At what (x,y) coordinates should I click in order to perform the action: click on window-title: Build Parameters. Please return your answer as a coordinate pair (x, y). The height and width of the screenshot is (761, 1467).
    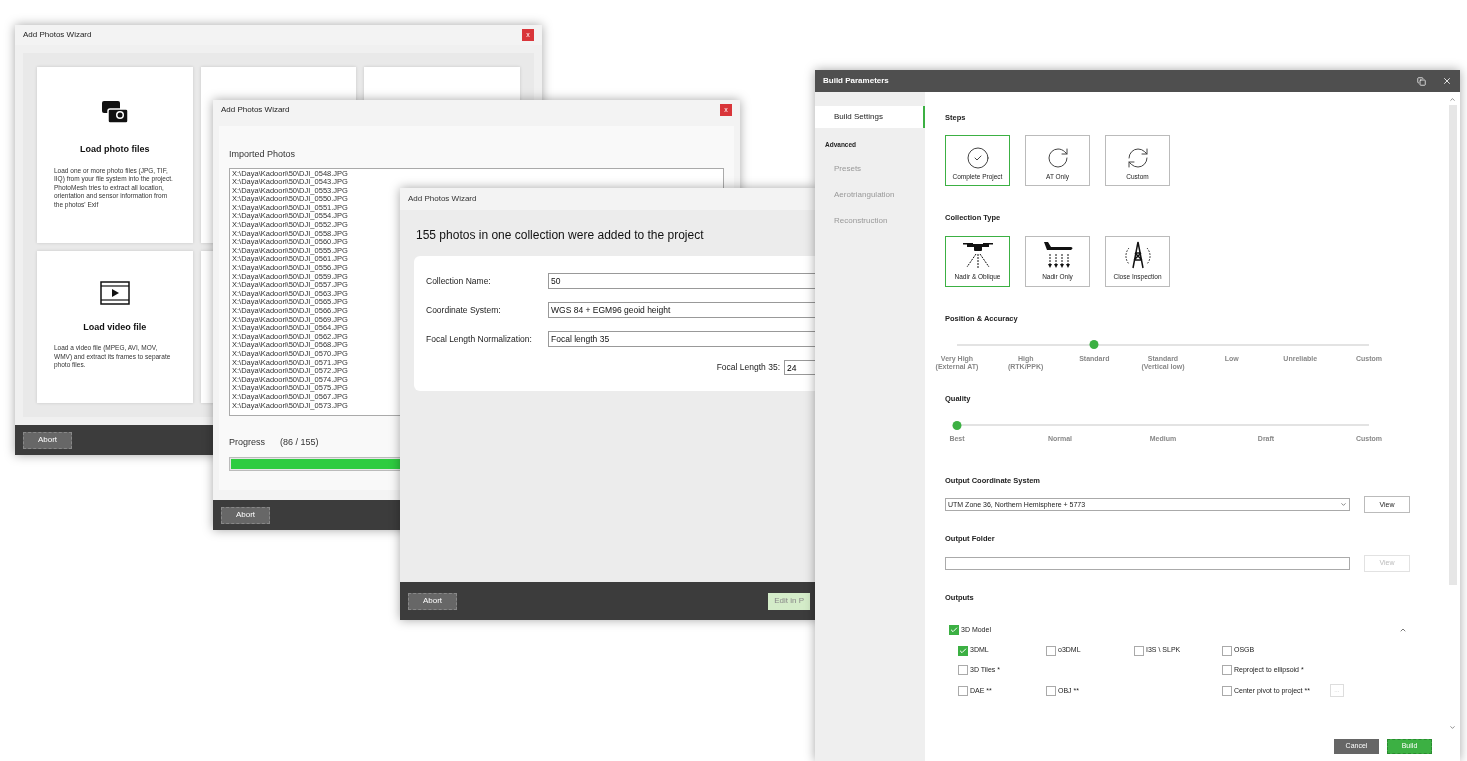
    Looking at the image, I should click on (856, 81).